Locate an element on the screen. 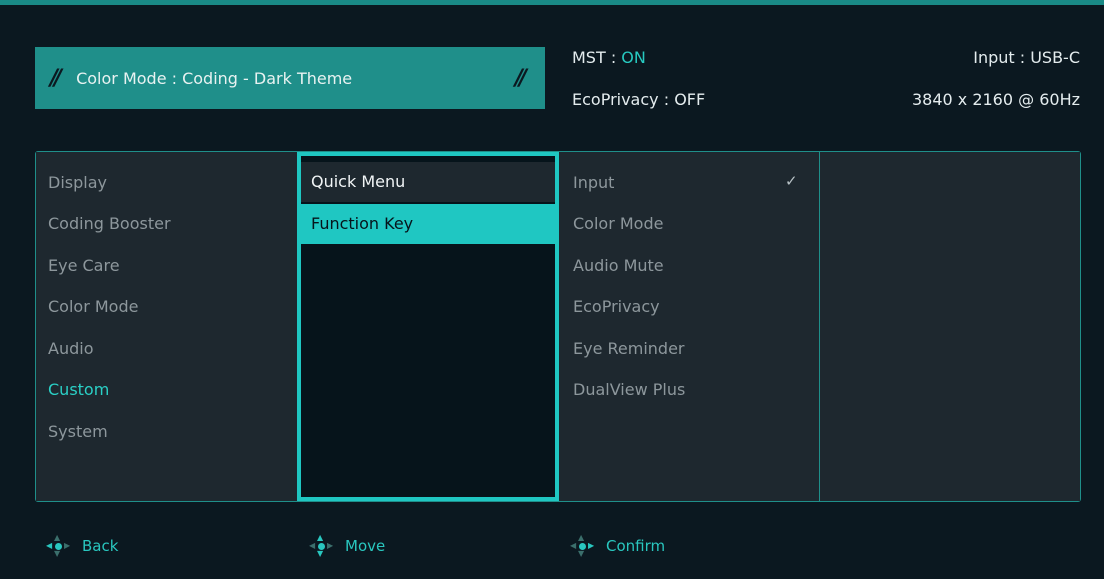  move-label: Move is located at coordinates (365, 546).